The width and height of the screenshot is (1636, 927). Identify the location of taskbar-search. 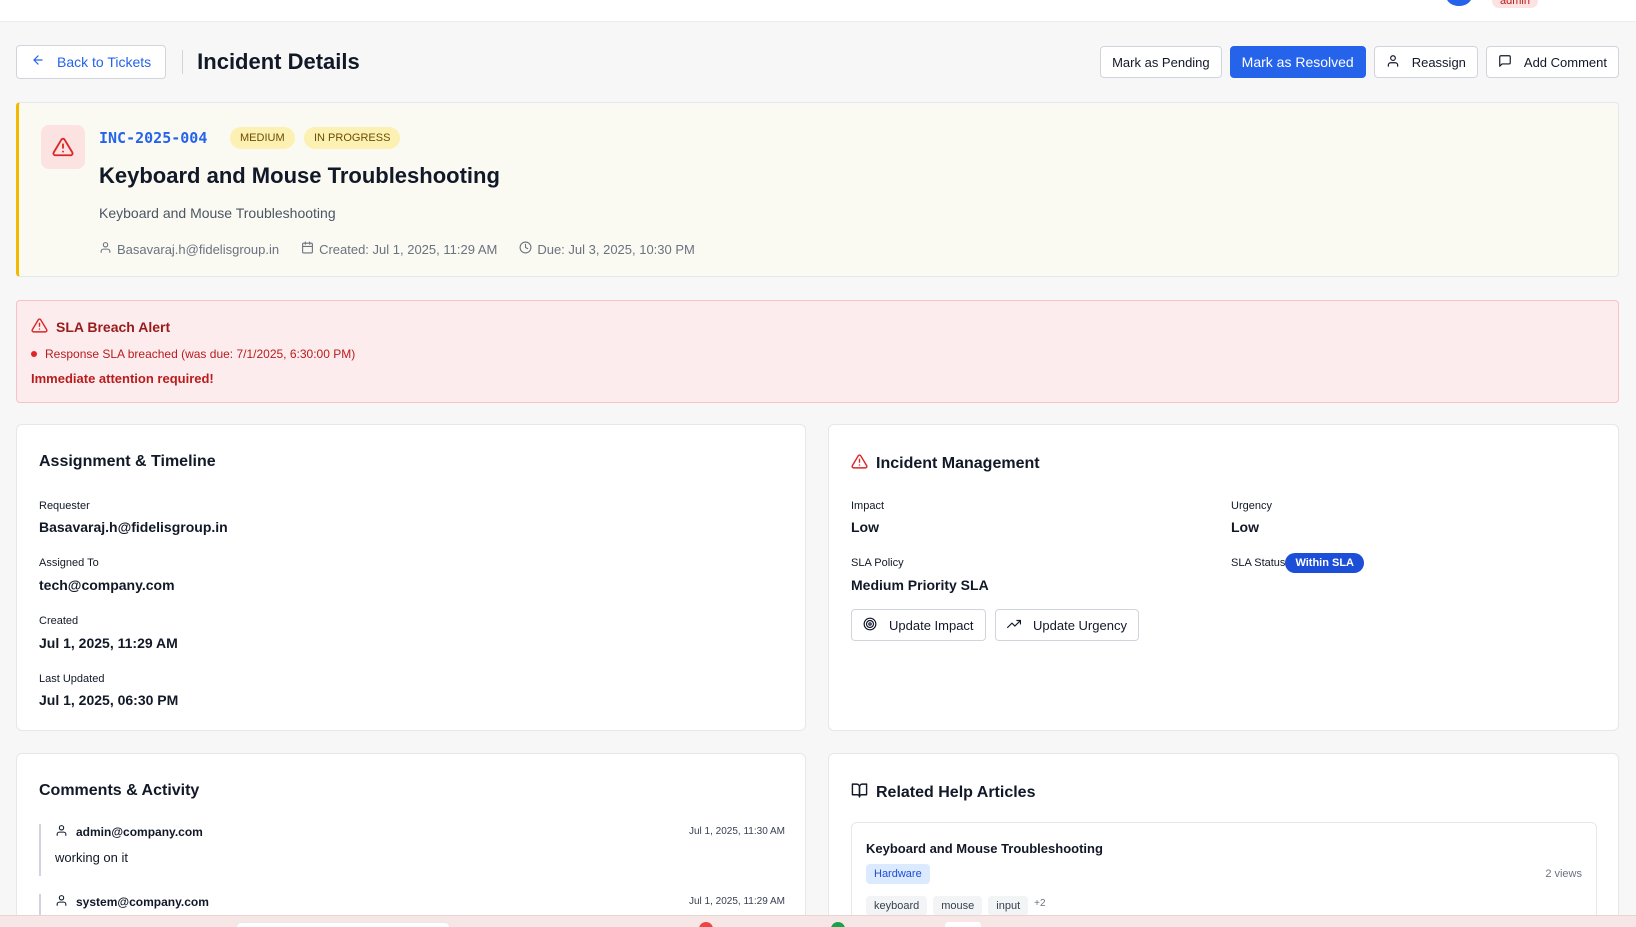
(343, 924).